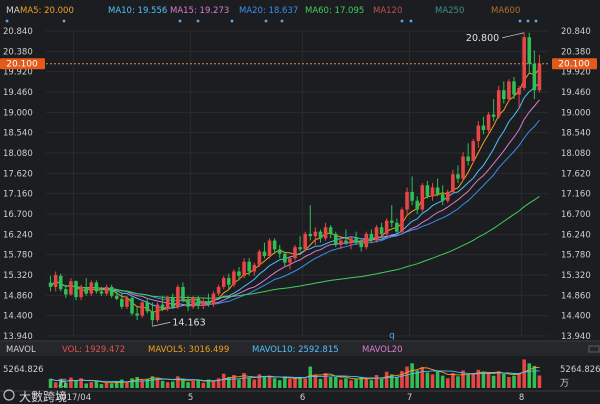  Describe the element at coordinates (392, 336) in the screenshot. I see `quick-link-glyph: q` at that location.